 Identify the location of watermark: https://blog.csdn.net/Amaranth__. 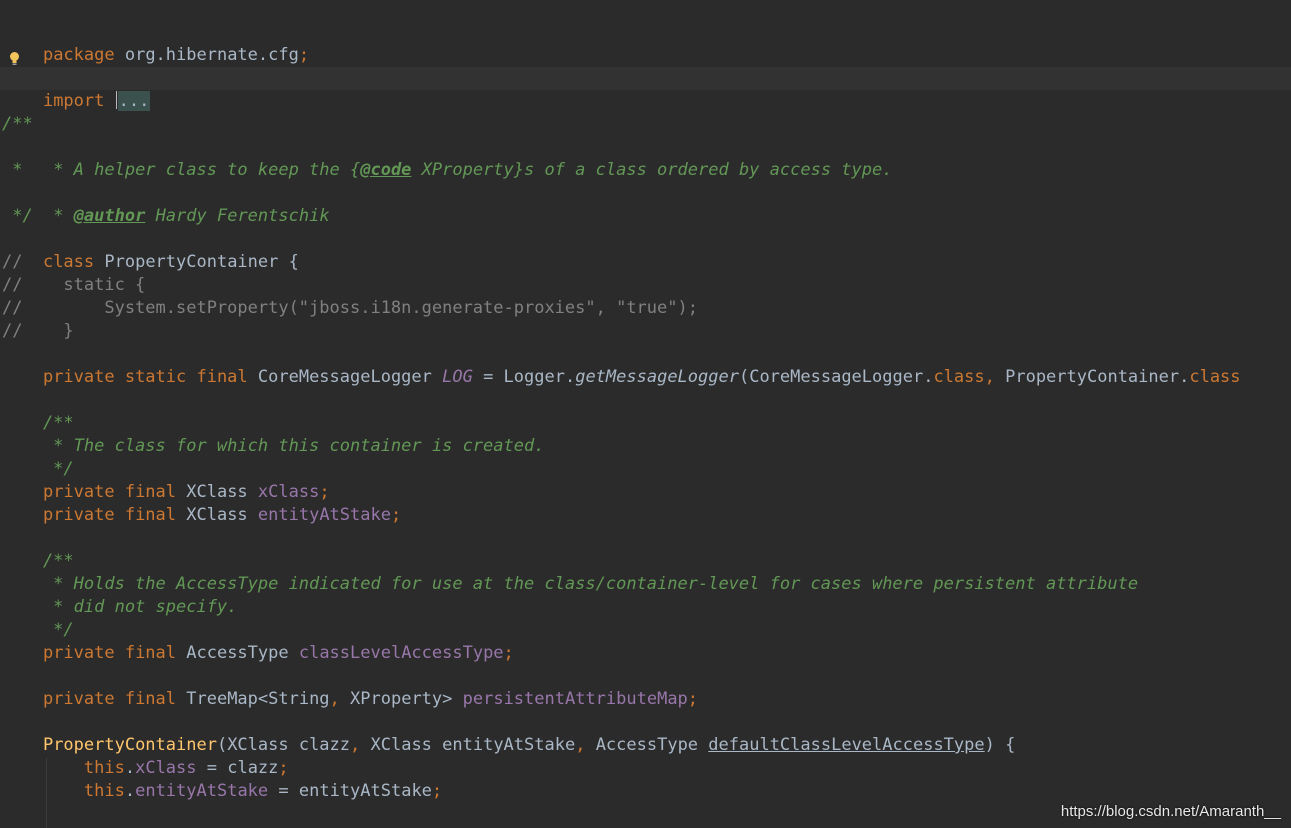
(1170, 811).